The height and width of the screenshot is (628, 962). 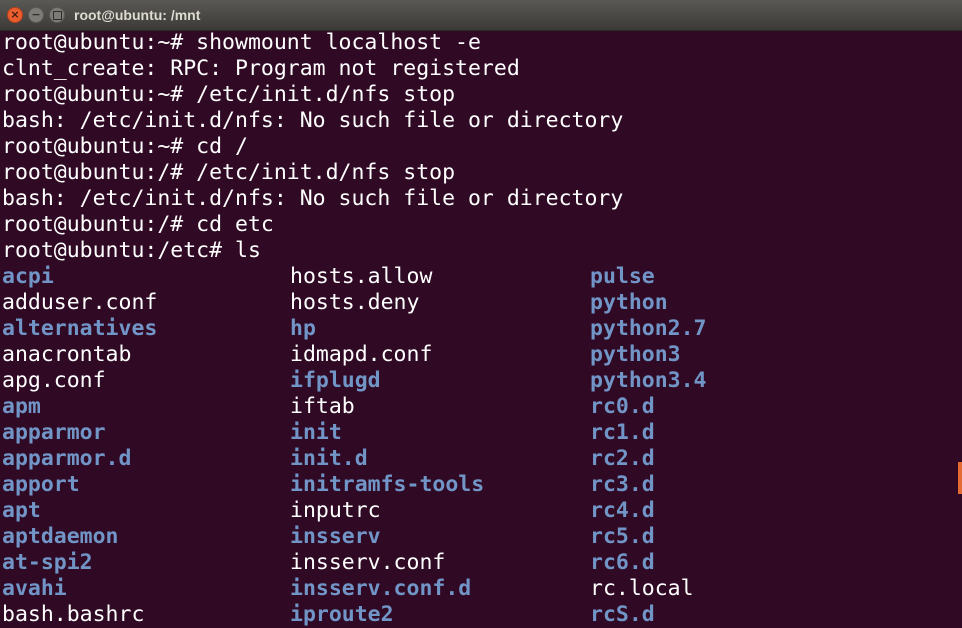 I want to click on file-entry: bash.bashrc, so click(x=73, y=614).